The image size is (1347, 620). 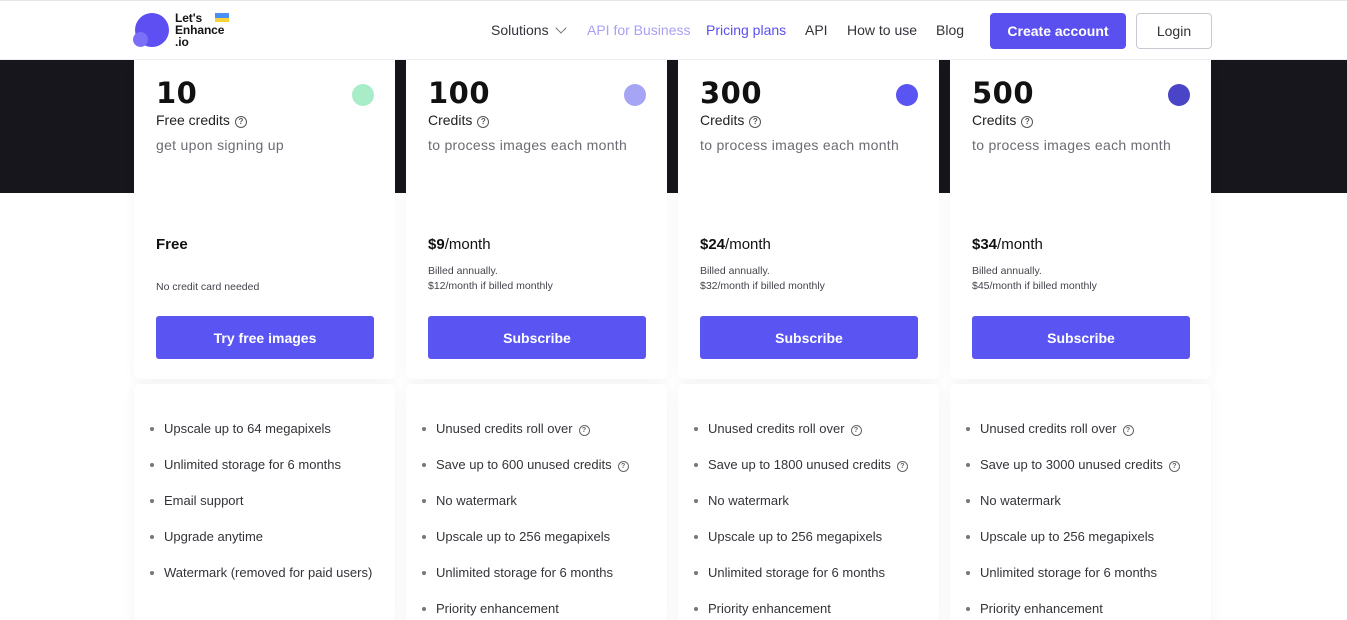 What do you see at coordinates (265, 337) in the screenshot?
I see `try-free-images-button: Try free images` at bounding box center [265, 337].